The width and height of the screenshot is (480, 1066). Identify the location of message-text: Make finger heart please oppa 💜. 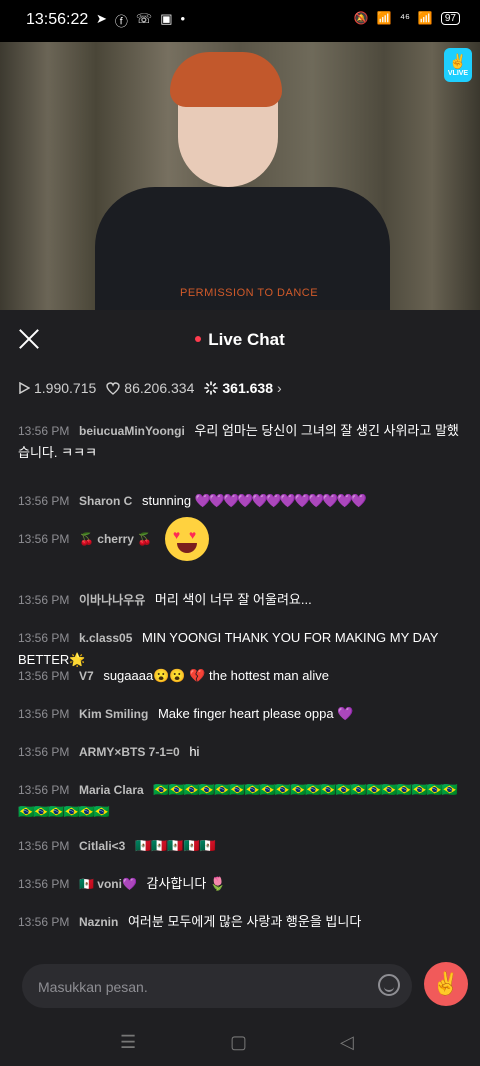
(255, 713).